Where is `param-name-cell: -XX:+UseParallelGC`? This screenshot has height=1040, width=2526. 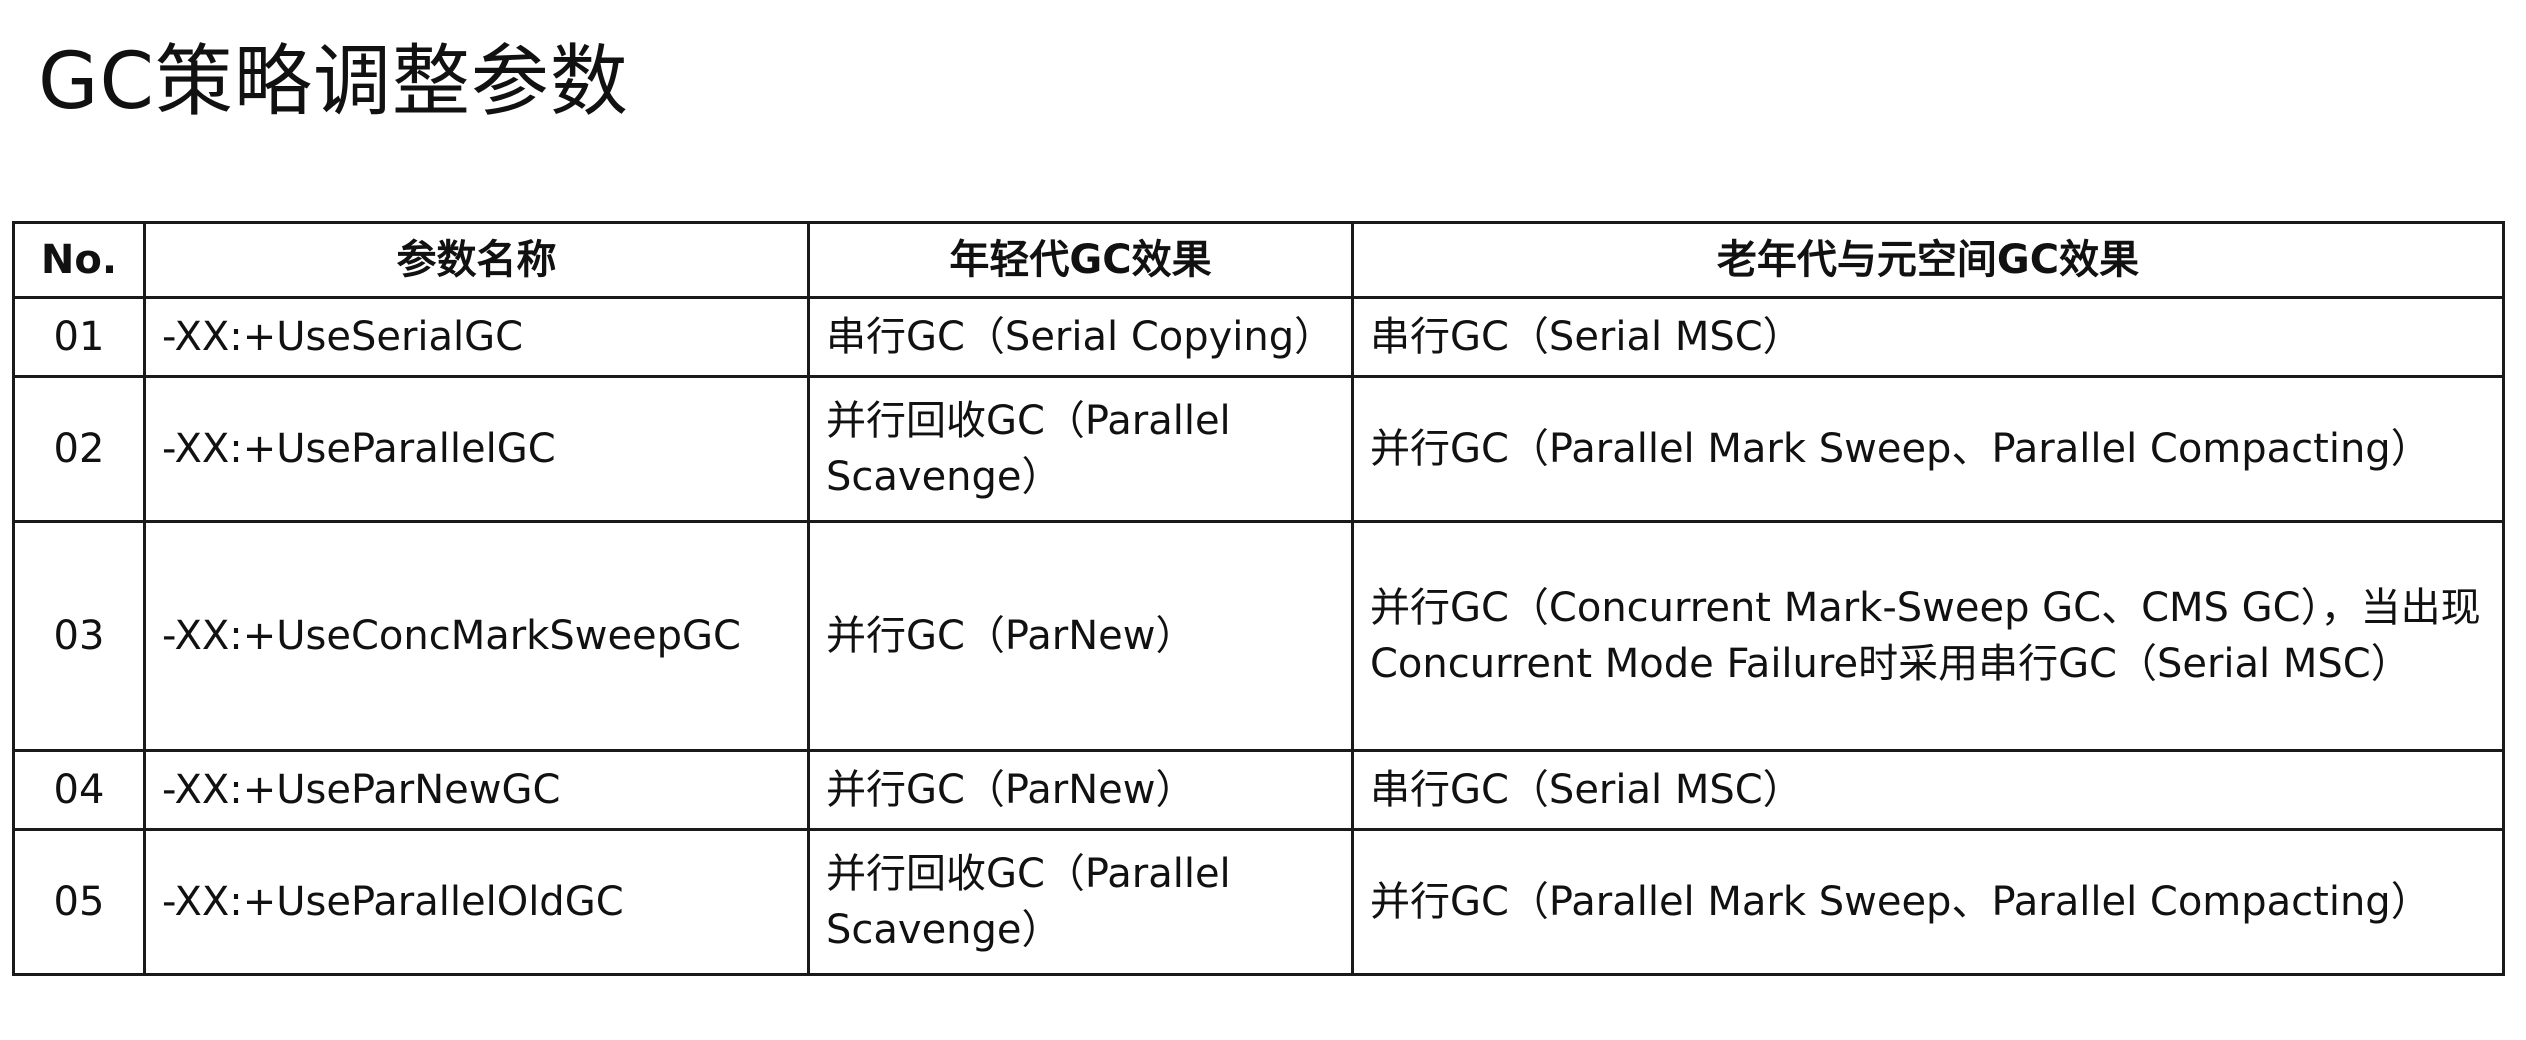
param-name-cell: -XX:+UseParallelGC is located at coordinates (476, 449).